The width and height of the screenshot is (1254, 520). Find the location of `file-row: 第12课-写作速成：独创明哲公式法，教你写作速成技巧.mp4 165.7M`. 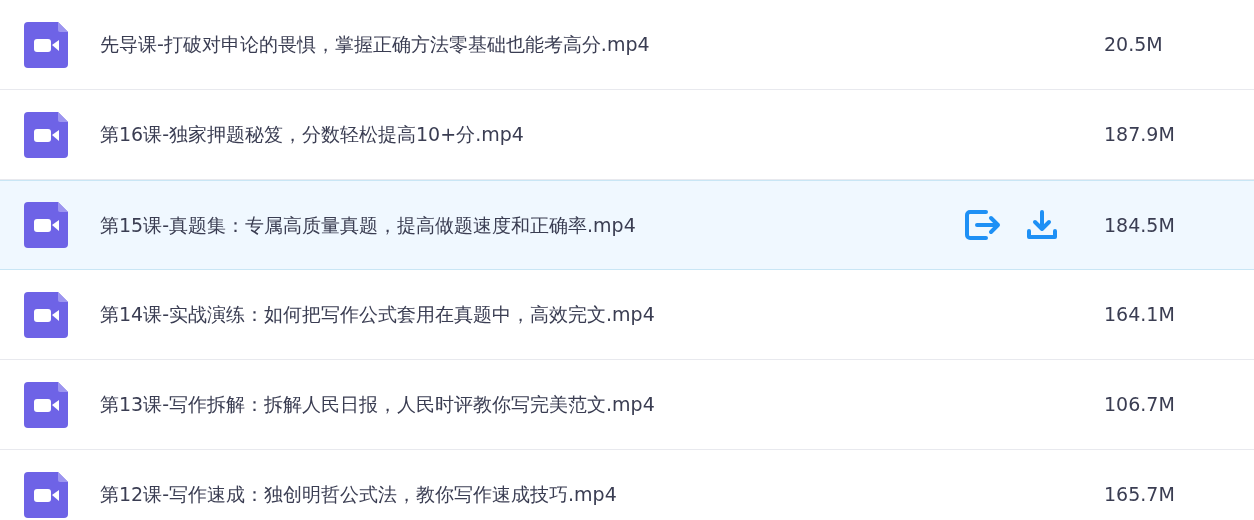

file-row: 第12课-写作速成：独创明哲公式法，教你写作速成技巧.mp4 165.7M is located at coordinates (627, 485).